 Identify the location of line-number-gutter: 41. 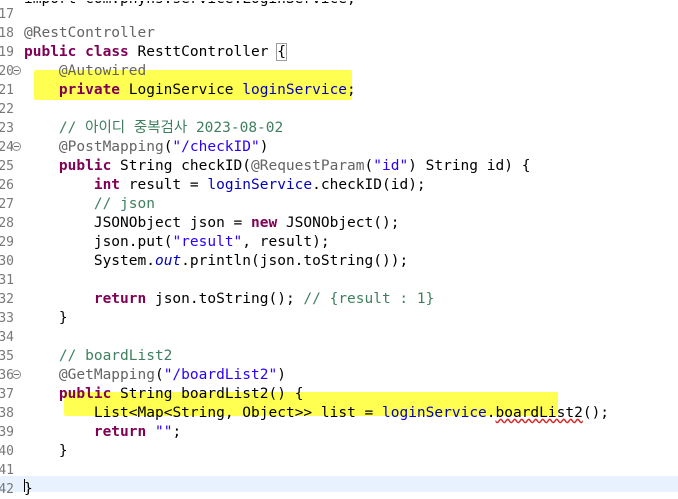
(7, 470).